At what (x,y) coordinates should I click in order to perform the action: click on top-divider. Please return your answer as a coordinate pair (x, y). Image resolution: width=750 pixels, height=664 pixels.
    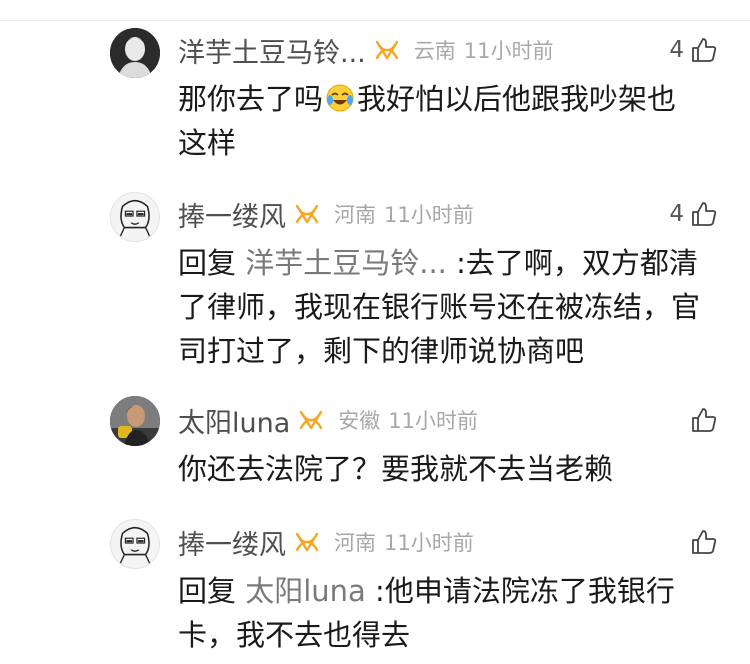
    Looking at the image, I should click on (375, 20).